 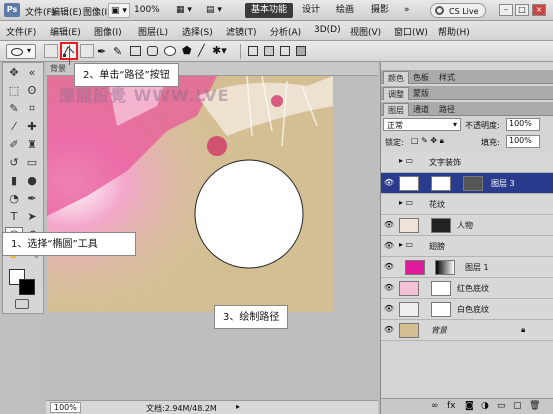 What do you see at coordinates (396, 93) in the screenshot?
I see `tab-adjustments: 调整` at bounding box center [396, 93].